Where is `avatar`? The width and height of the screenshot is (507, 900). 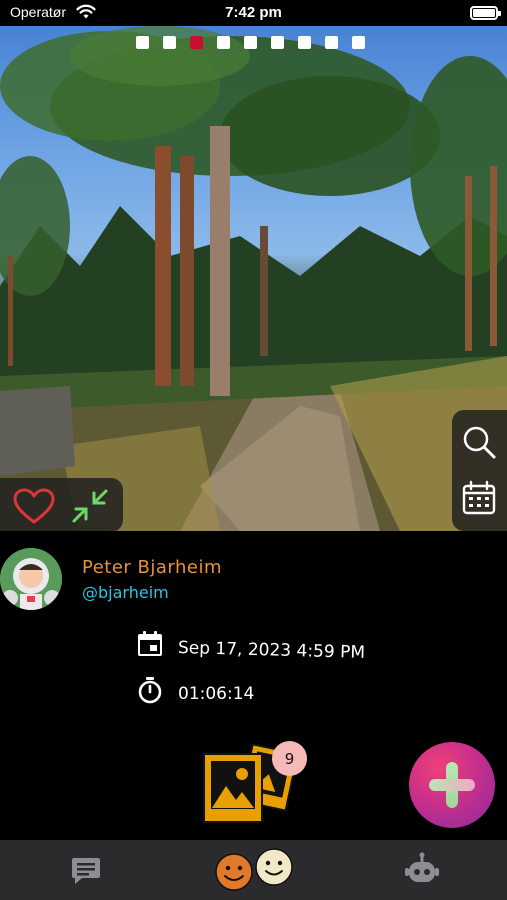 avatar is located at coordinates (31, 579).